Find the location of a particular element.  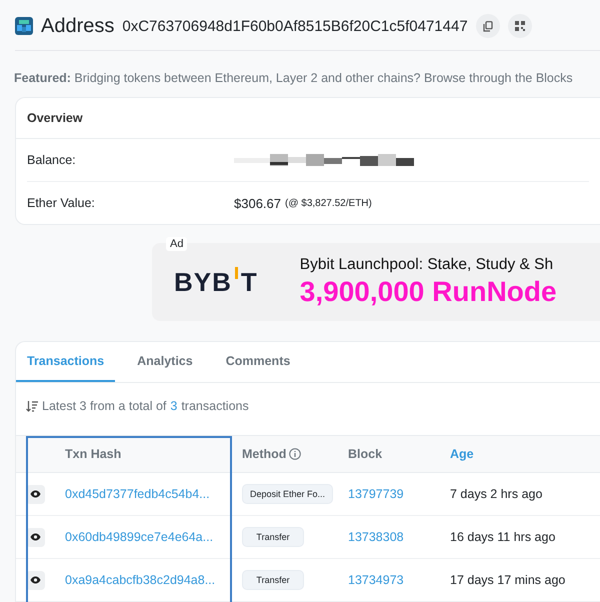

tab: Transactions is located at coordinates (66, 362).